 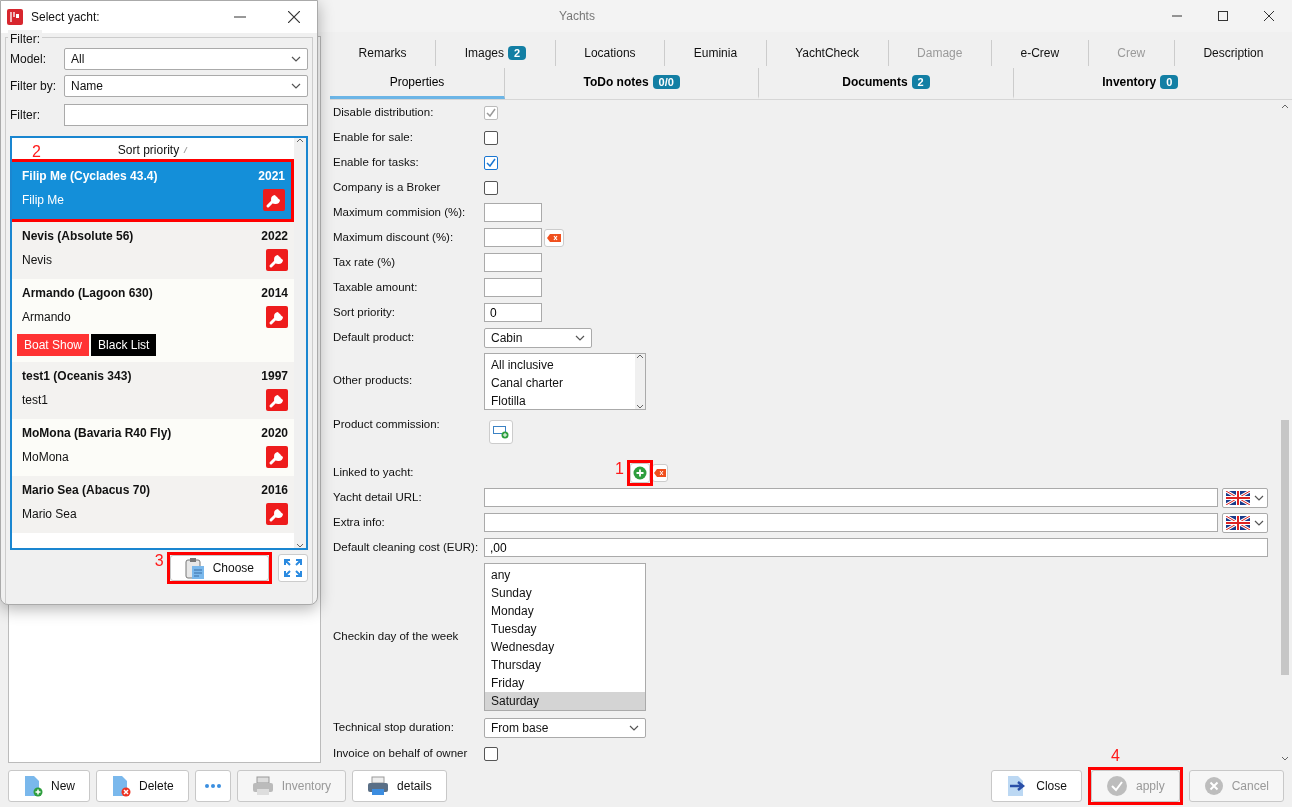 What do you see at coordinates (876, 547) in the screenshot?
I see `text-field: ,00` at bounding box center [876, 547].